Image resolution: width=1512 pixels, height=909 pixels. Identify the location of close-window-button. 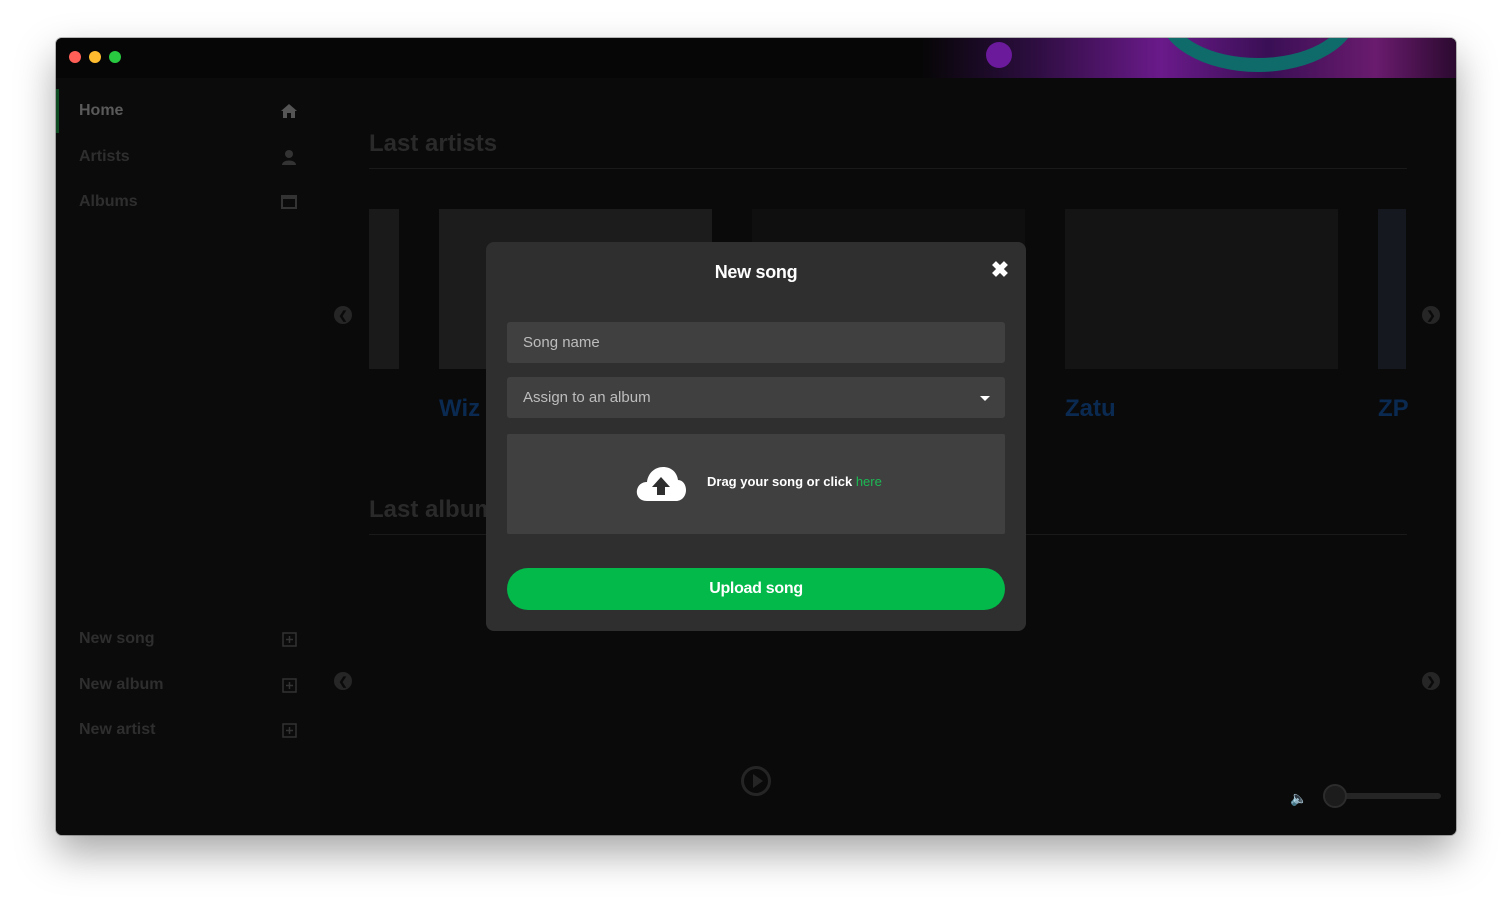
(75, 57).